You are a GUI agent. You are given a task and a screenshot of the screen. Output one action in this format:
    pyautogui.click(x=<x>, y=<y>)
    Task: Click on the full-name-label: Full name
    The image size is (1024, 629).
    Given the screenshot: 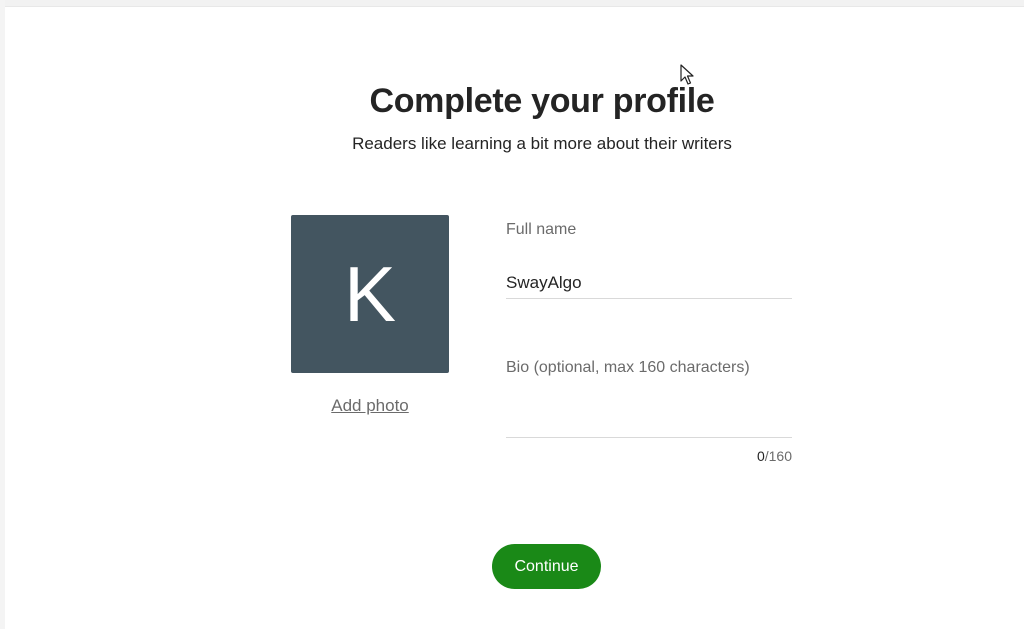 What is the action you would take?
    pyautogui.click(x=541, y=229)
    